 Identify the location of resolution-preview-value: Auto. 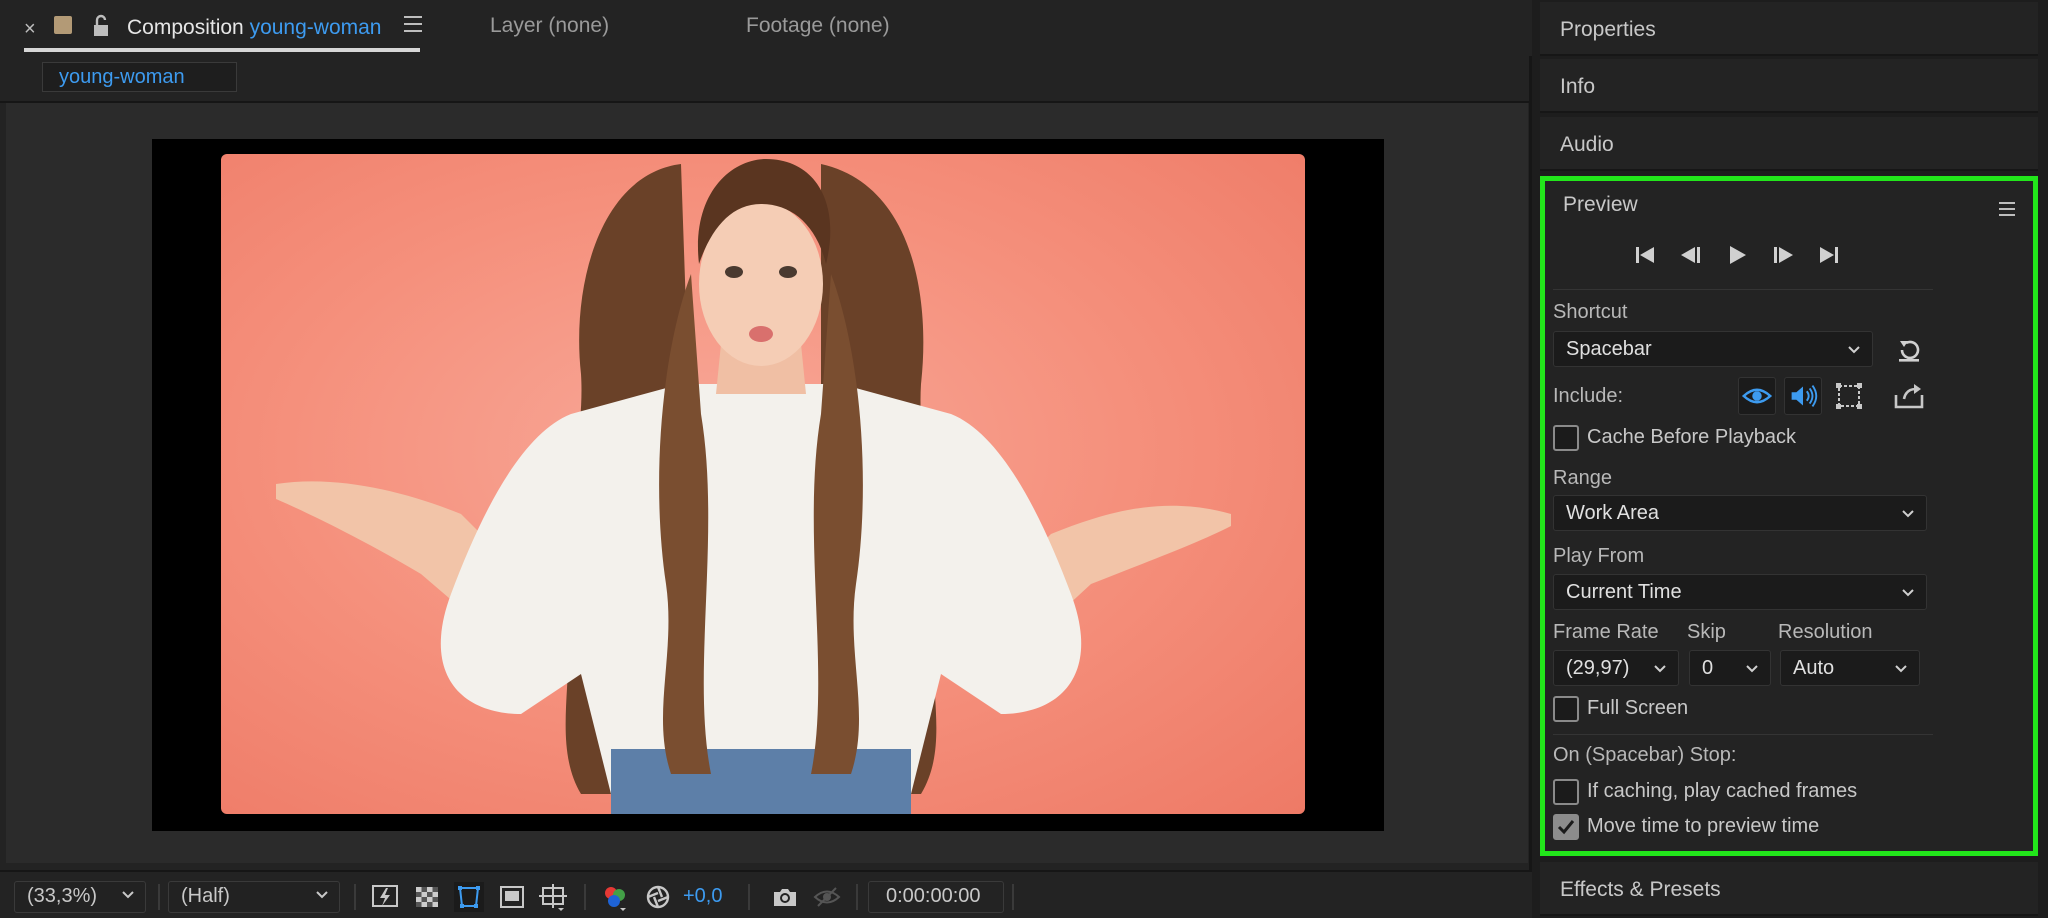
(1814, 668).